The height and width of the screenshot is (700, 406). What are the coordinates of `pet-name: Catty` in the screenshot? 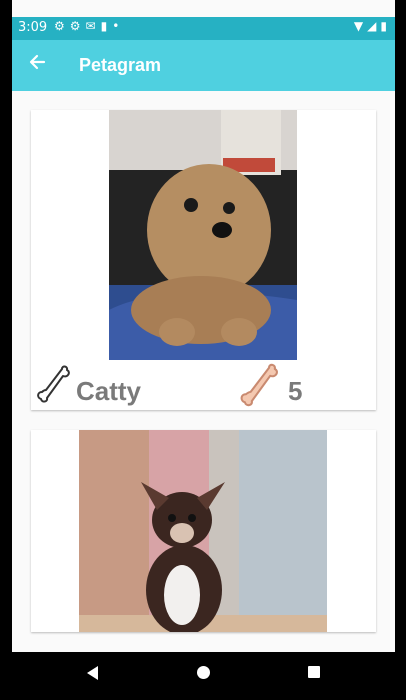 It's located at (109, 391).